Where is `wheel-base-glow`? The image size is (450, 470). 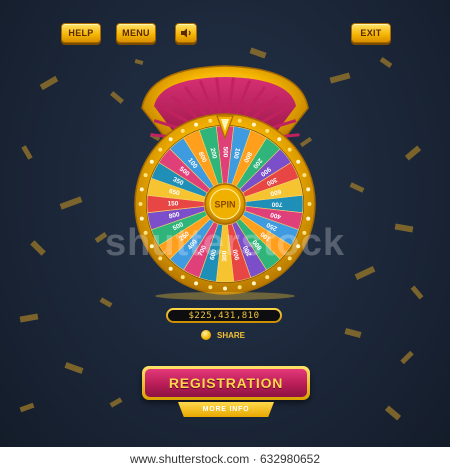 wheel-base-glow is located at coordinates (225, 296).